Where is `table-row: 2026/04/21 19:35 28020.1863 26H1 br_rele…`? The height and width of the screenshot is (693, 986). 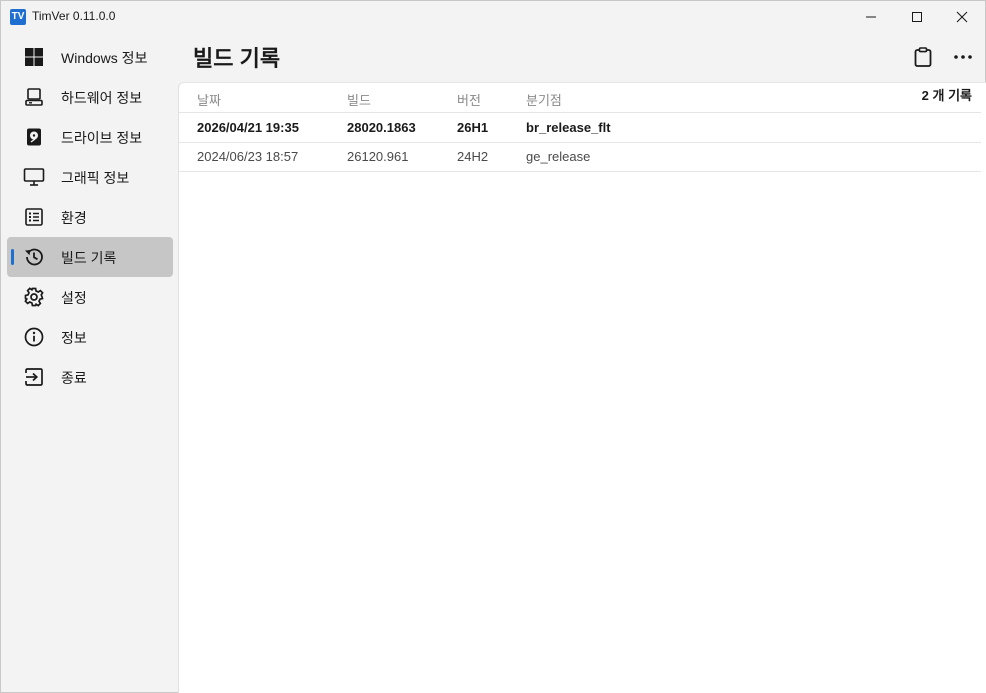 table-row: 2026/04/21 19:35 28020.1863 26H1 br_rele… is located at coordinates (580, 128).